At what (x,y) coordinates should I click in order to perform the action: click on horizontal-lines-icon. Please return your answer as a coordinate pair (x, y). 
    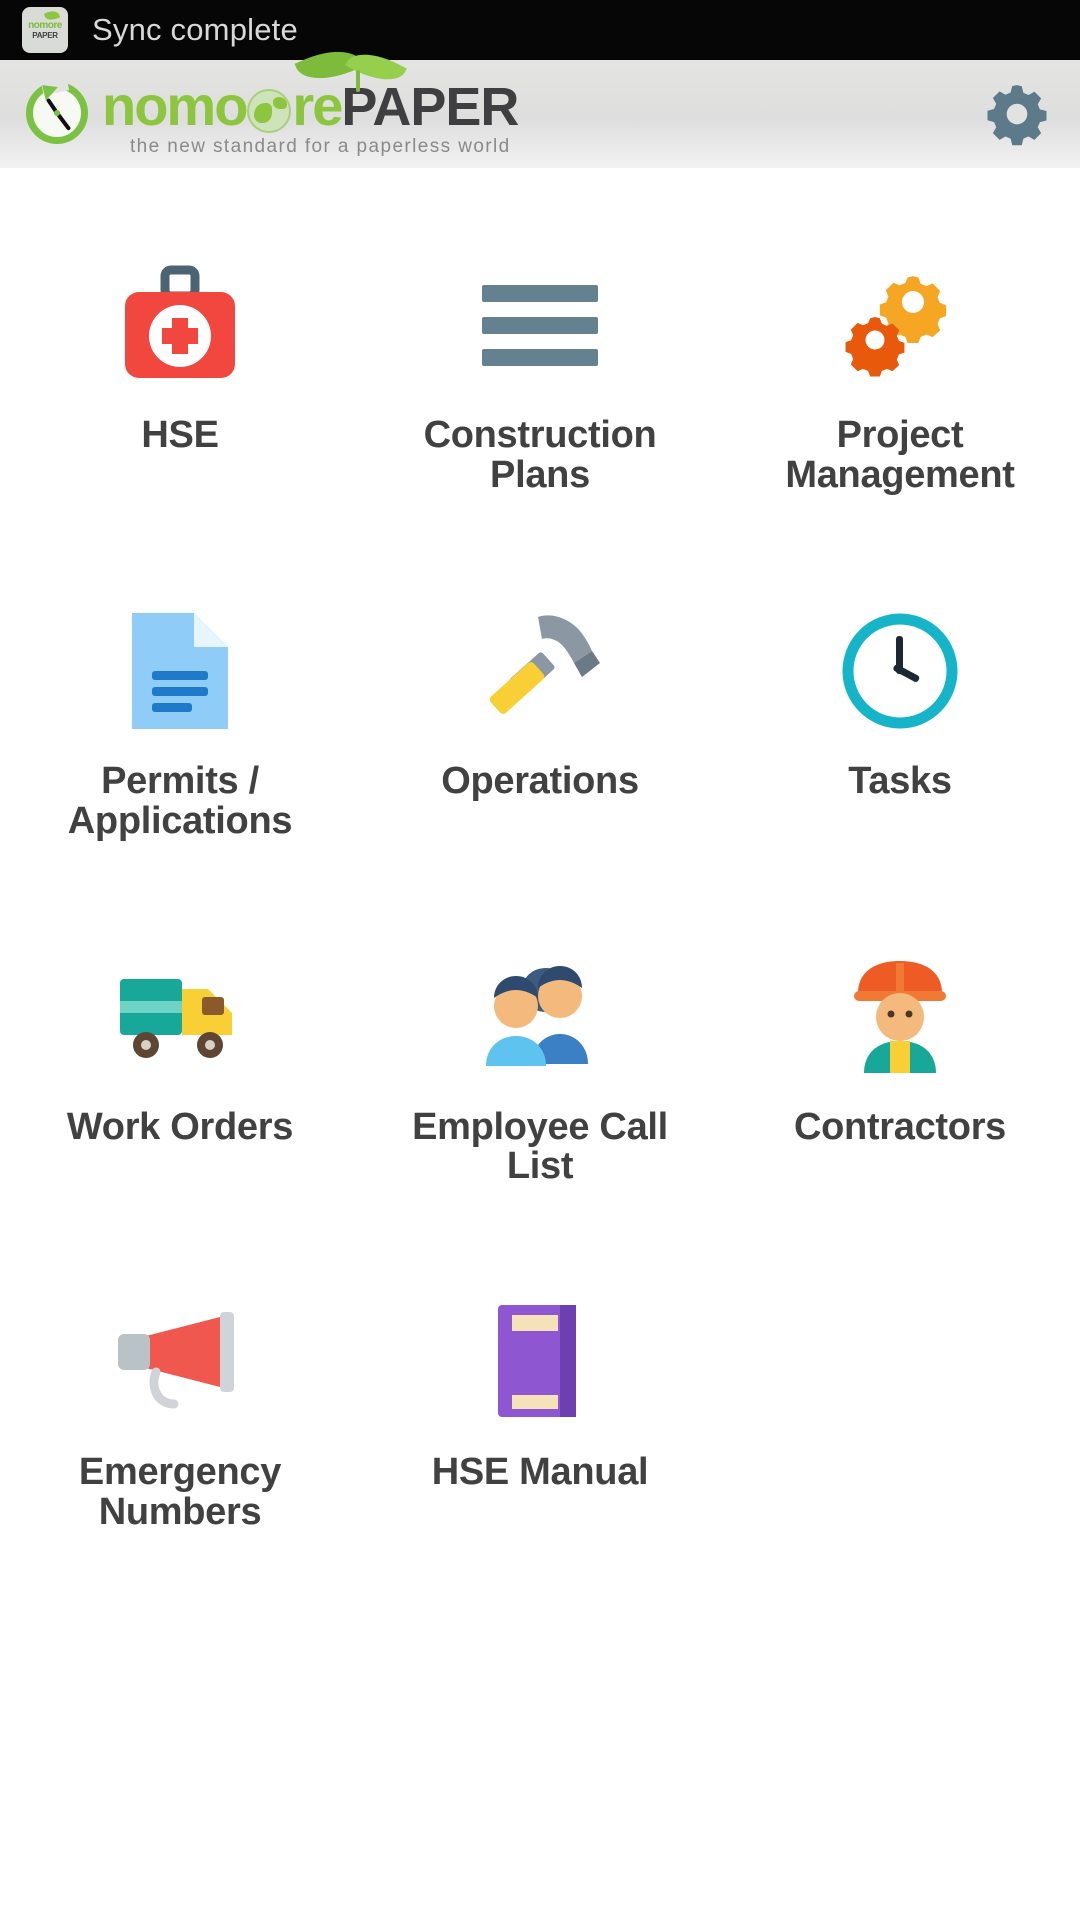
    Looking at the image, I should click on (540, 325).